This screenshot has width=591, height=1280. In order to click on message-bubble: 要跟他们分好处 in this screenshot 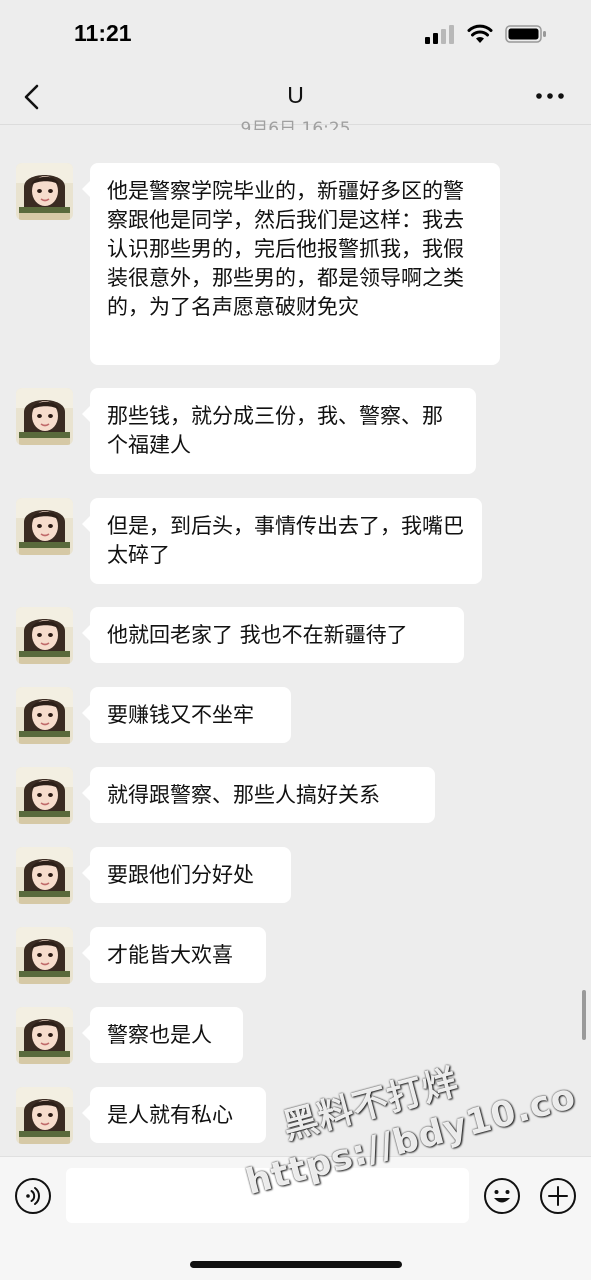, I will do `click(186, 875)`.